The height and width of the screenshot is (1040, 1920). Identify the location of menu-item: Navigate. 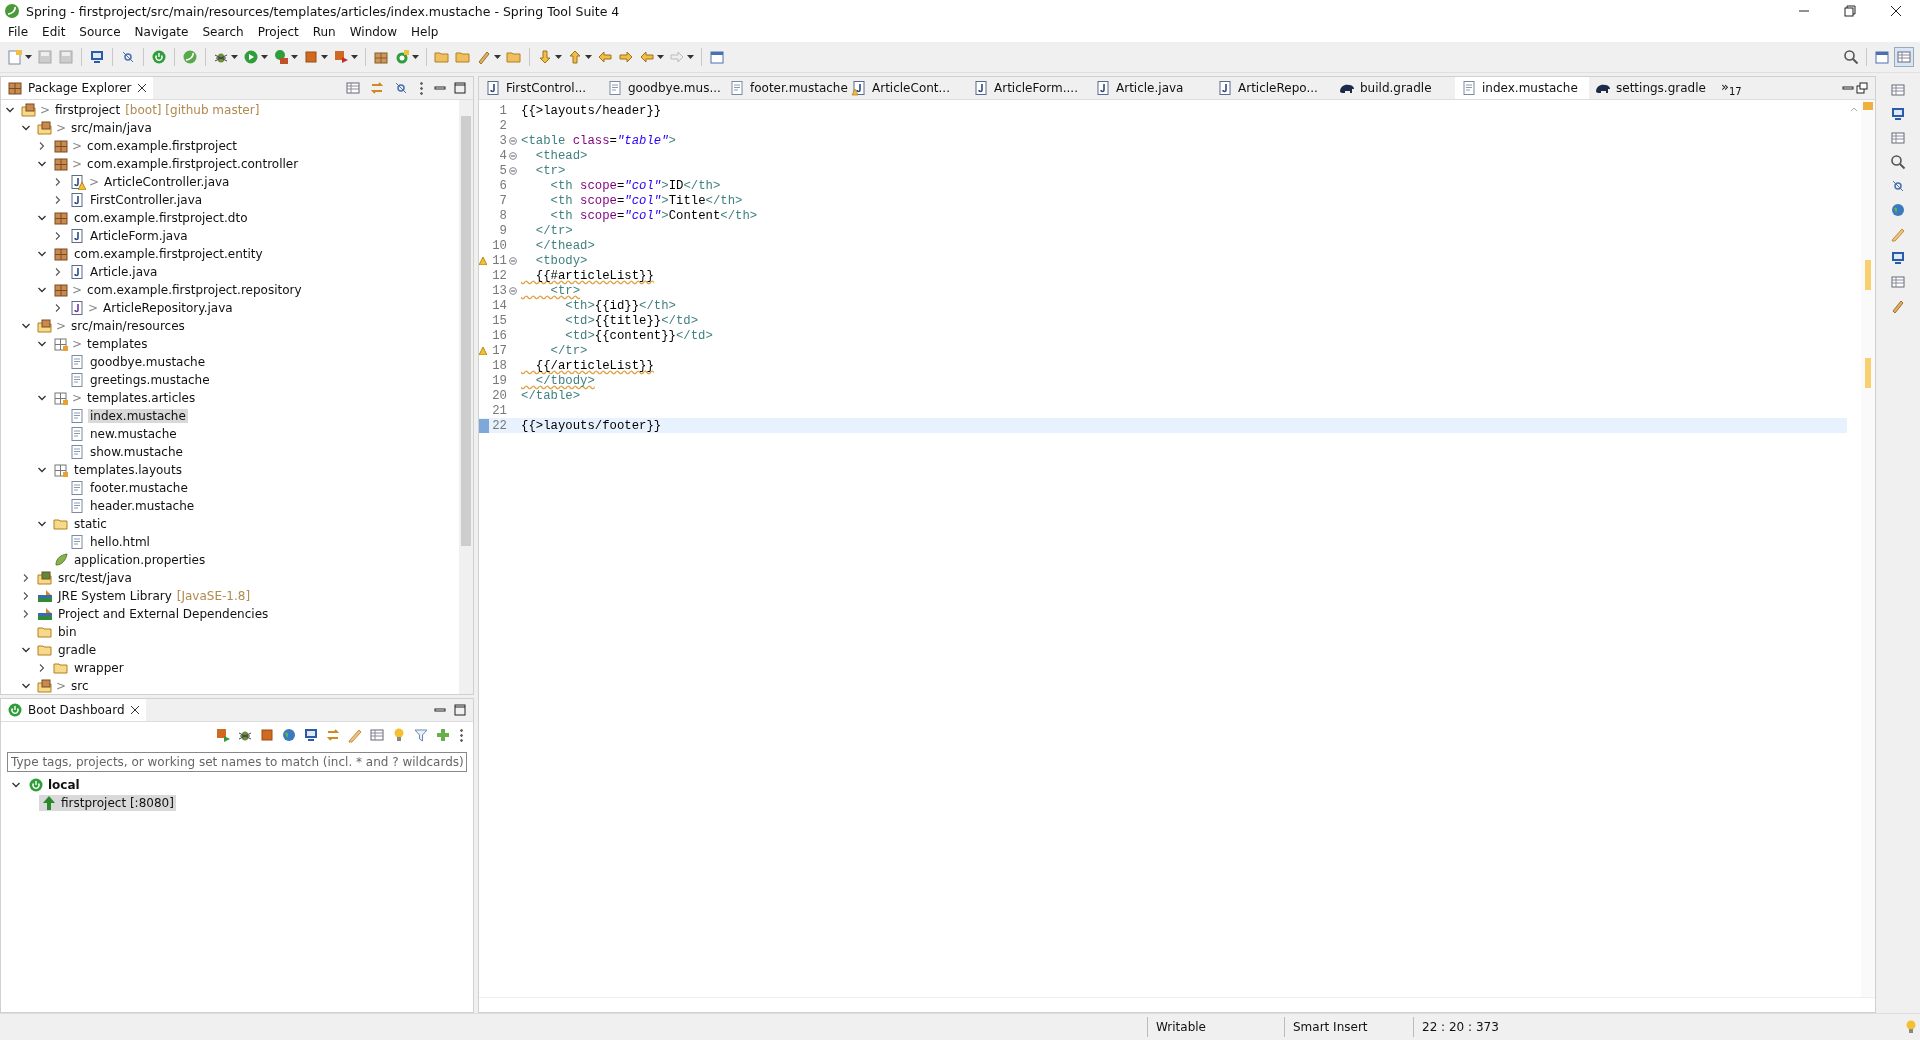
(161, 32).